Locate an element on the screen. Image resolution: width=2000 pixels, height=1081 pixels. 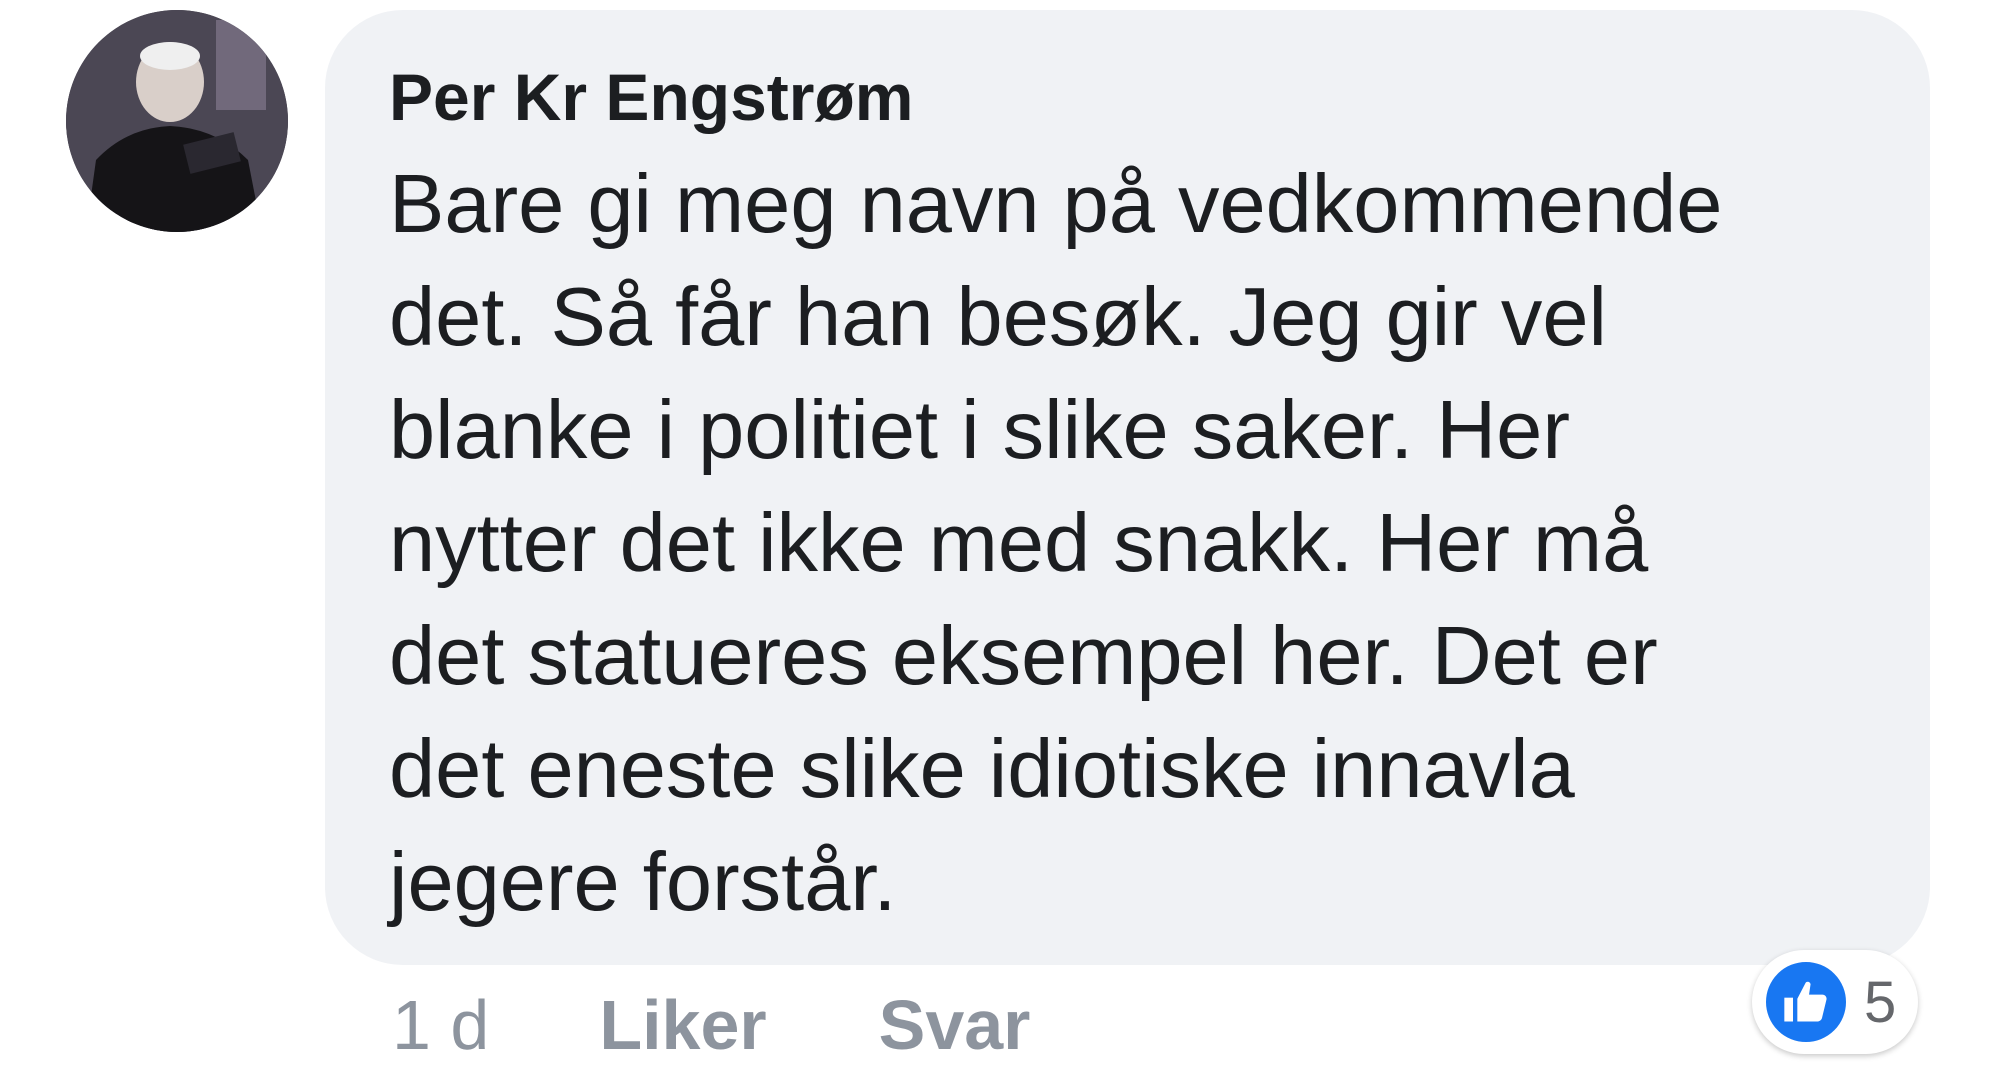
comment-text-line: det statueres eksempel her. Det er is located at coordinates (1023, 655).